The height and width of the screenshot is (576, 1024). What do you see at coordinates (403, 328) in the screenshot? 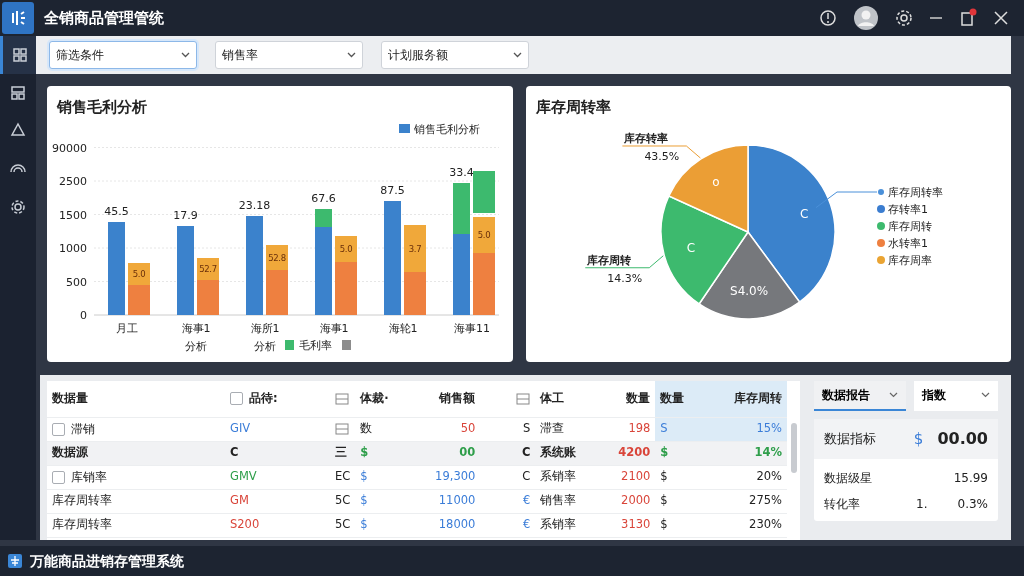
I see `category-label: 海轮1` at bounding box center [403, 328].